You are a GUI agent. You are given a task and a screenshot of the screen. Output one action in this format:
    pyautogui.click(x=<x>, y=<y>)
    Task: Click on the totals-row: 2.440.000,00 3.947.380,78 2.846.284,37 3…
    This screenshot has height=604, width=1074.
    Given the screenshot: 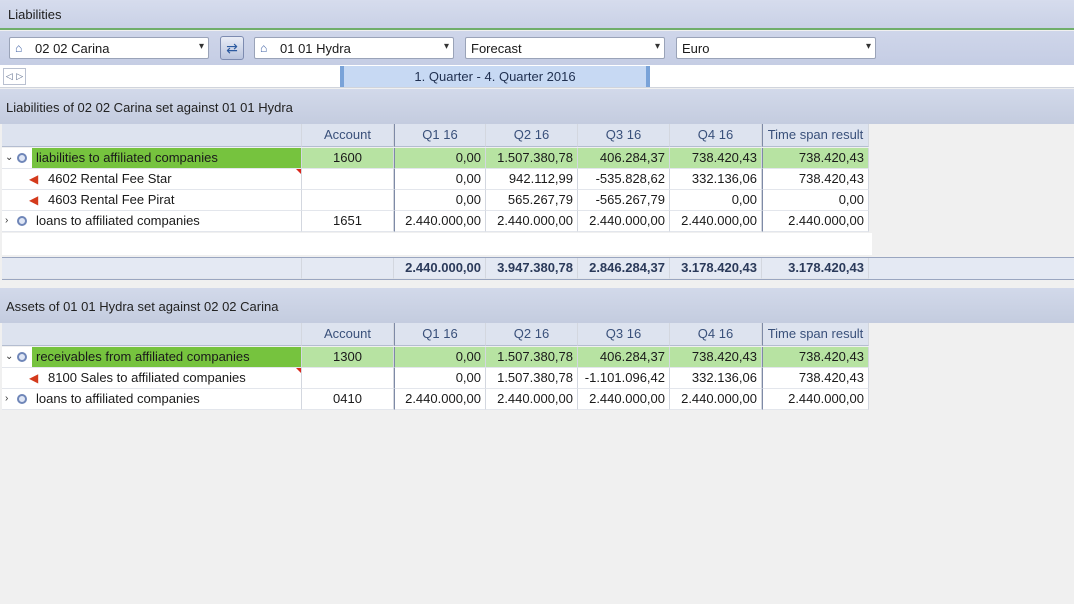 What is the action you would take?
    pyautogui.click(x=538, y=268)
    